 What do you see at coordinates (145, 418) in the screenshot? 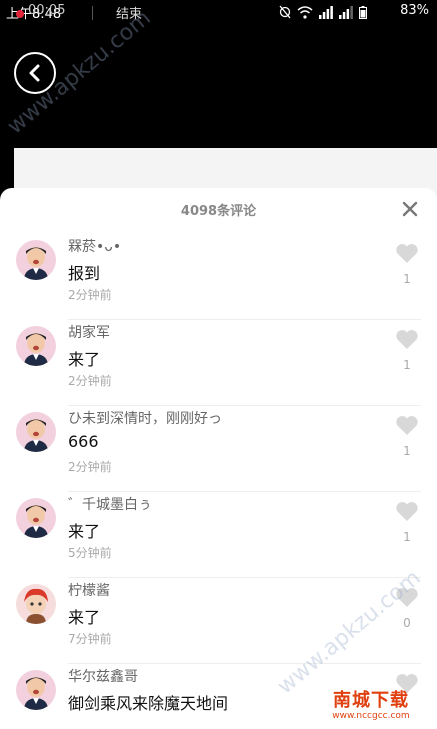
I see `comment-username: ひ未到深情时，刚刚好っ` at bounding box center [145, 418].